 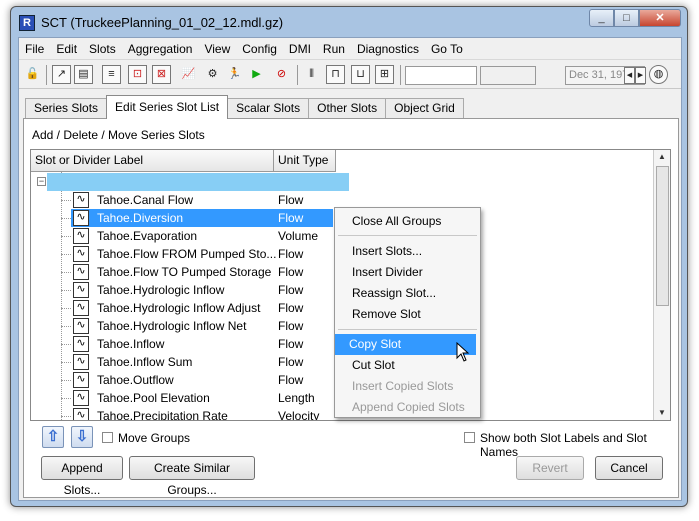 What do you see at coordinates (202, 398) in the screenshot?
I see `slot-row: ∿ Tahoe.Pool Elevation Length` at bounding box center [202, 398].